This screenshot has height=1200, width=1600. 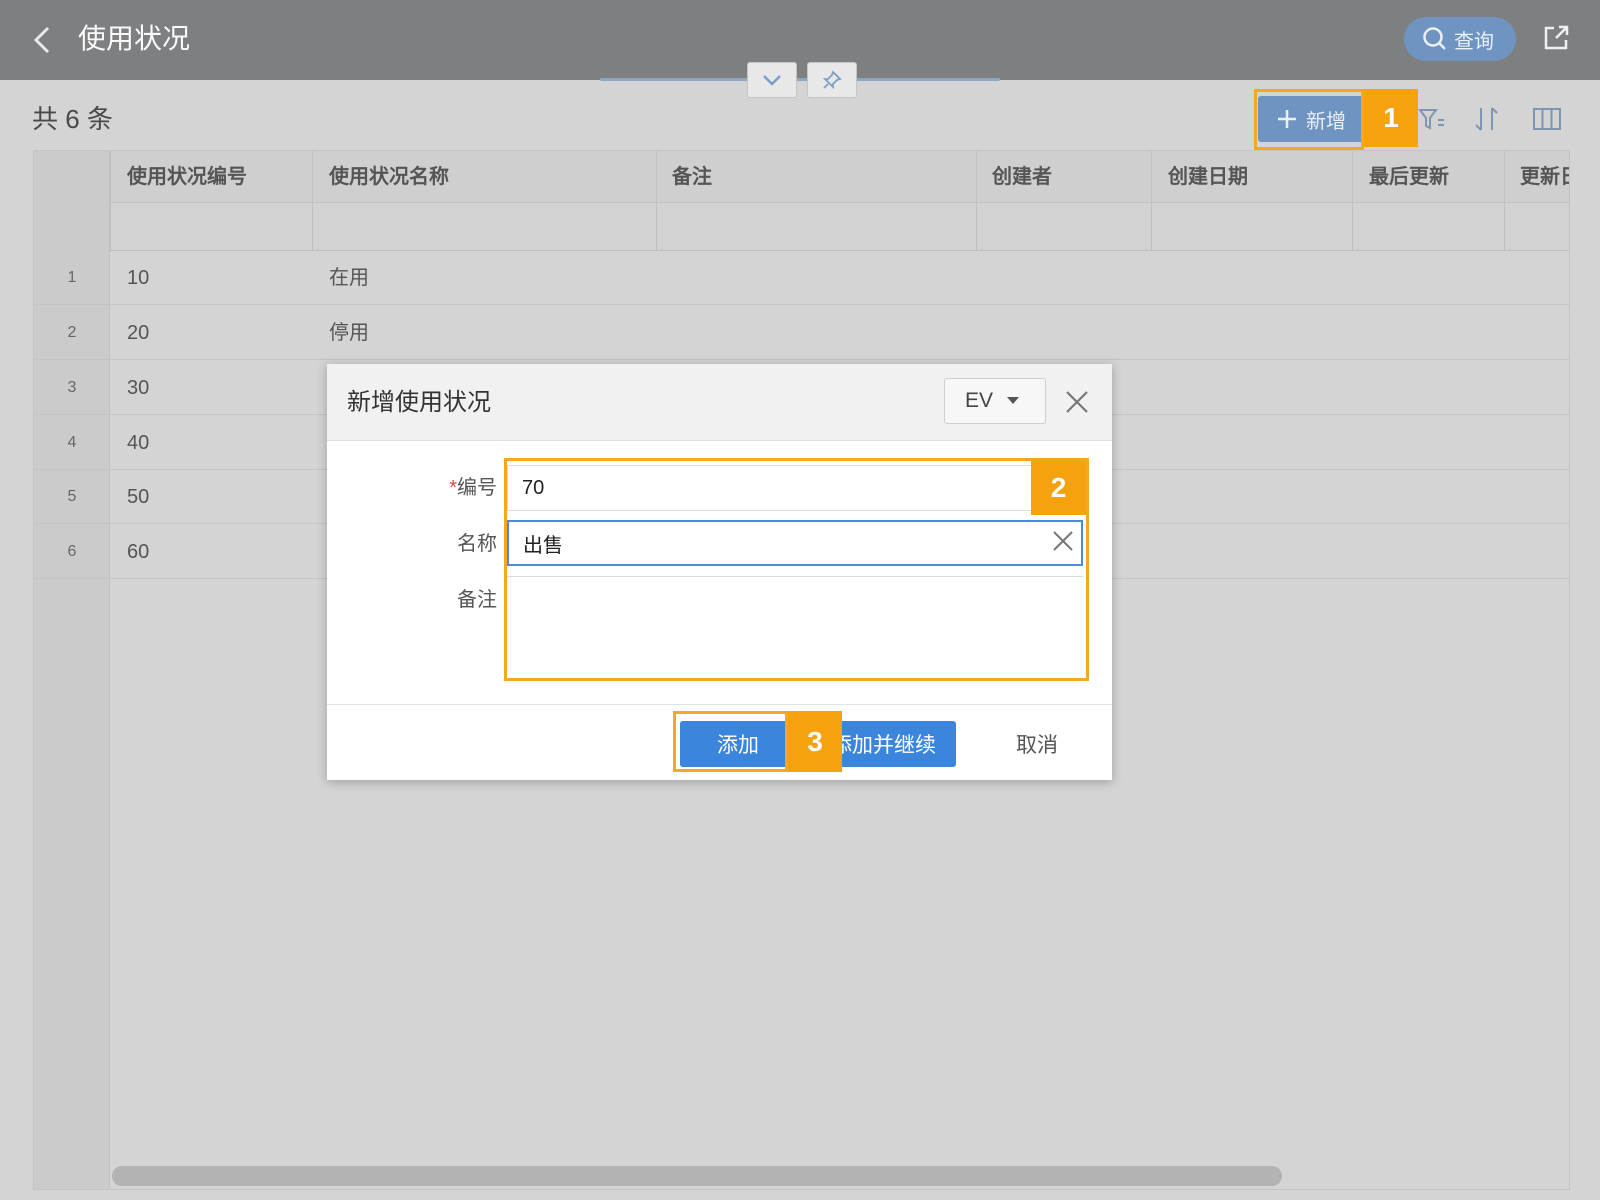 I want to click on cell-code: 40, so click(x=138, y=443).